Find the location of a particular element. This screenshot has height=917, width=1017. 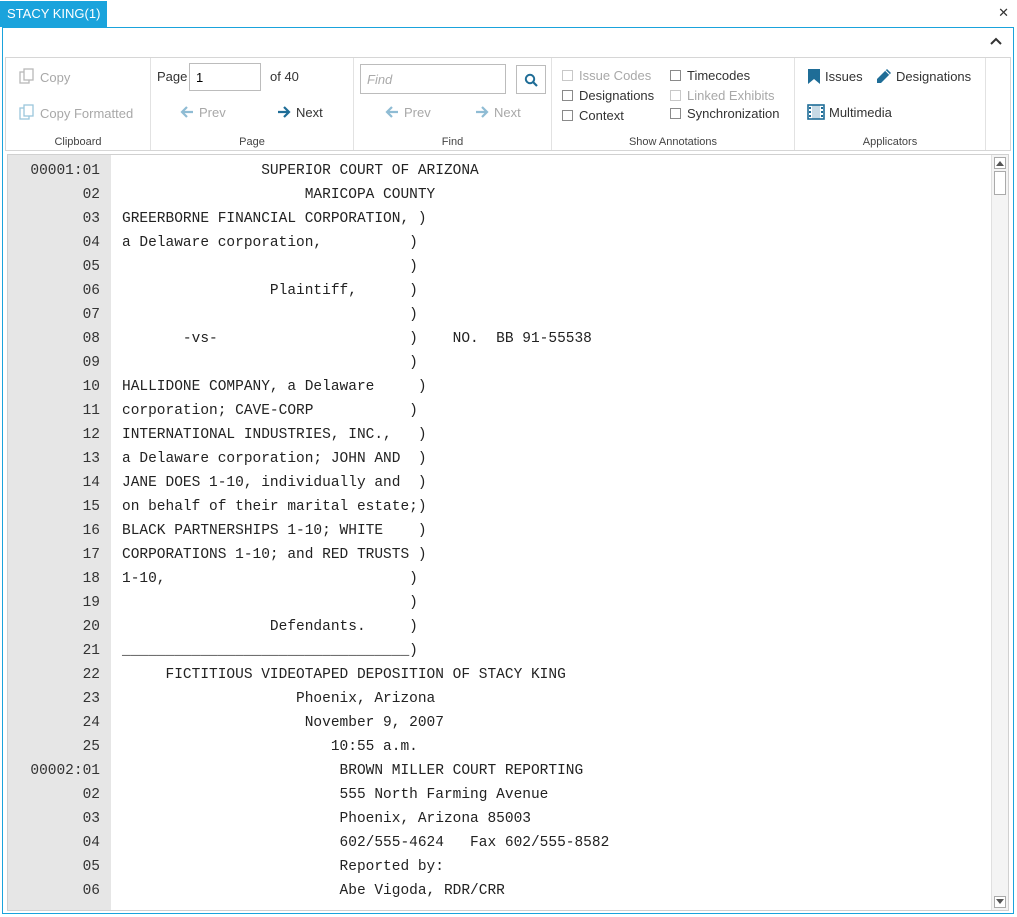

document-tab: STACY KING(1) is located at coordinates (54, 14).